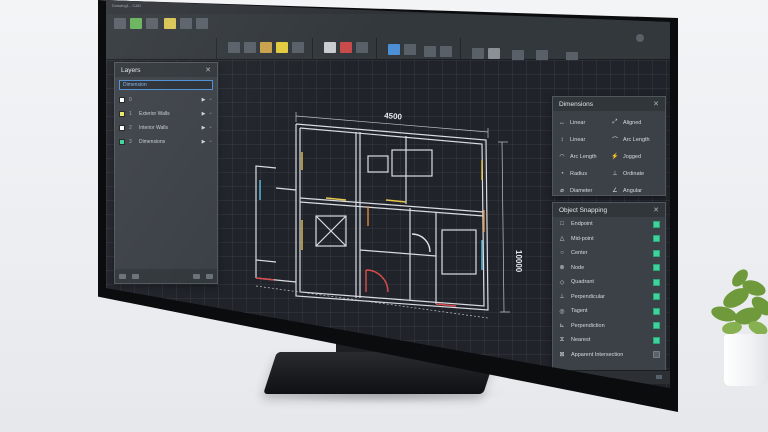 This screenshot has width=768, height=432. I want to click on dimension-tool-label: Diameter, so click(581, 190).